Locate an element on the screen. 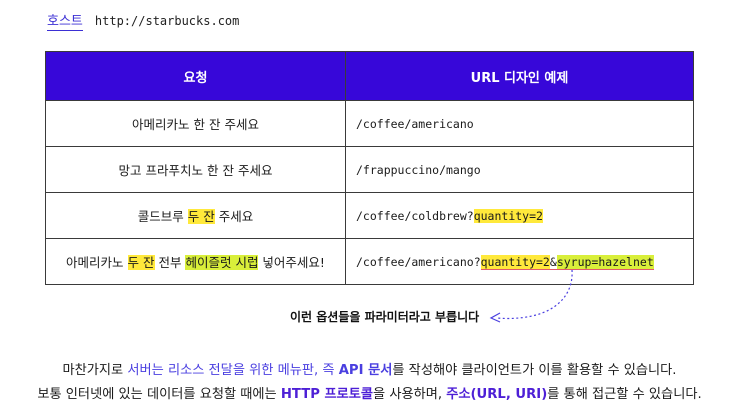 This screenshot has width=739, height=414. request-cell: 아메리카노 두 잔 전부 헤이즐럿 시럽 넣어주세요! is located at coordinates (195, 261).